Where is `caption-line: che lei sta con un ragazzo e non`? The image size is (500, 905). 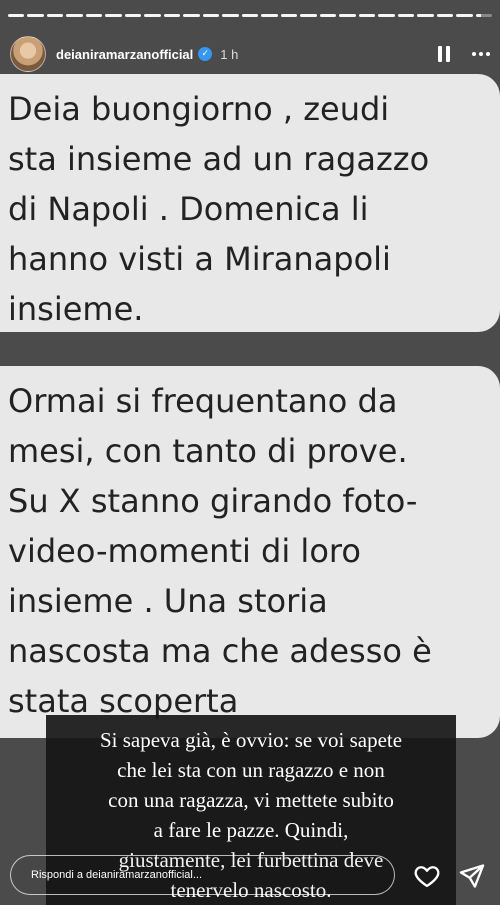
caption-line: che lei sta con un ragazzo e non is located at coordinates (251, 770).